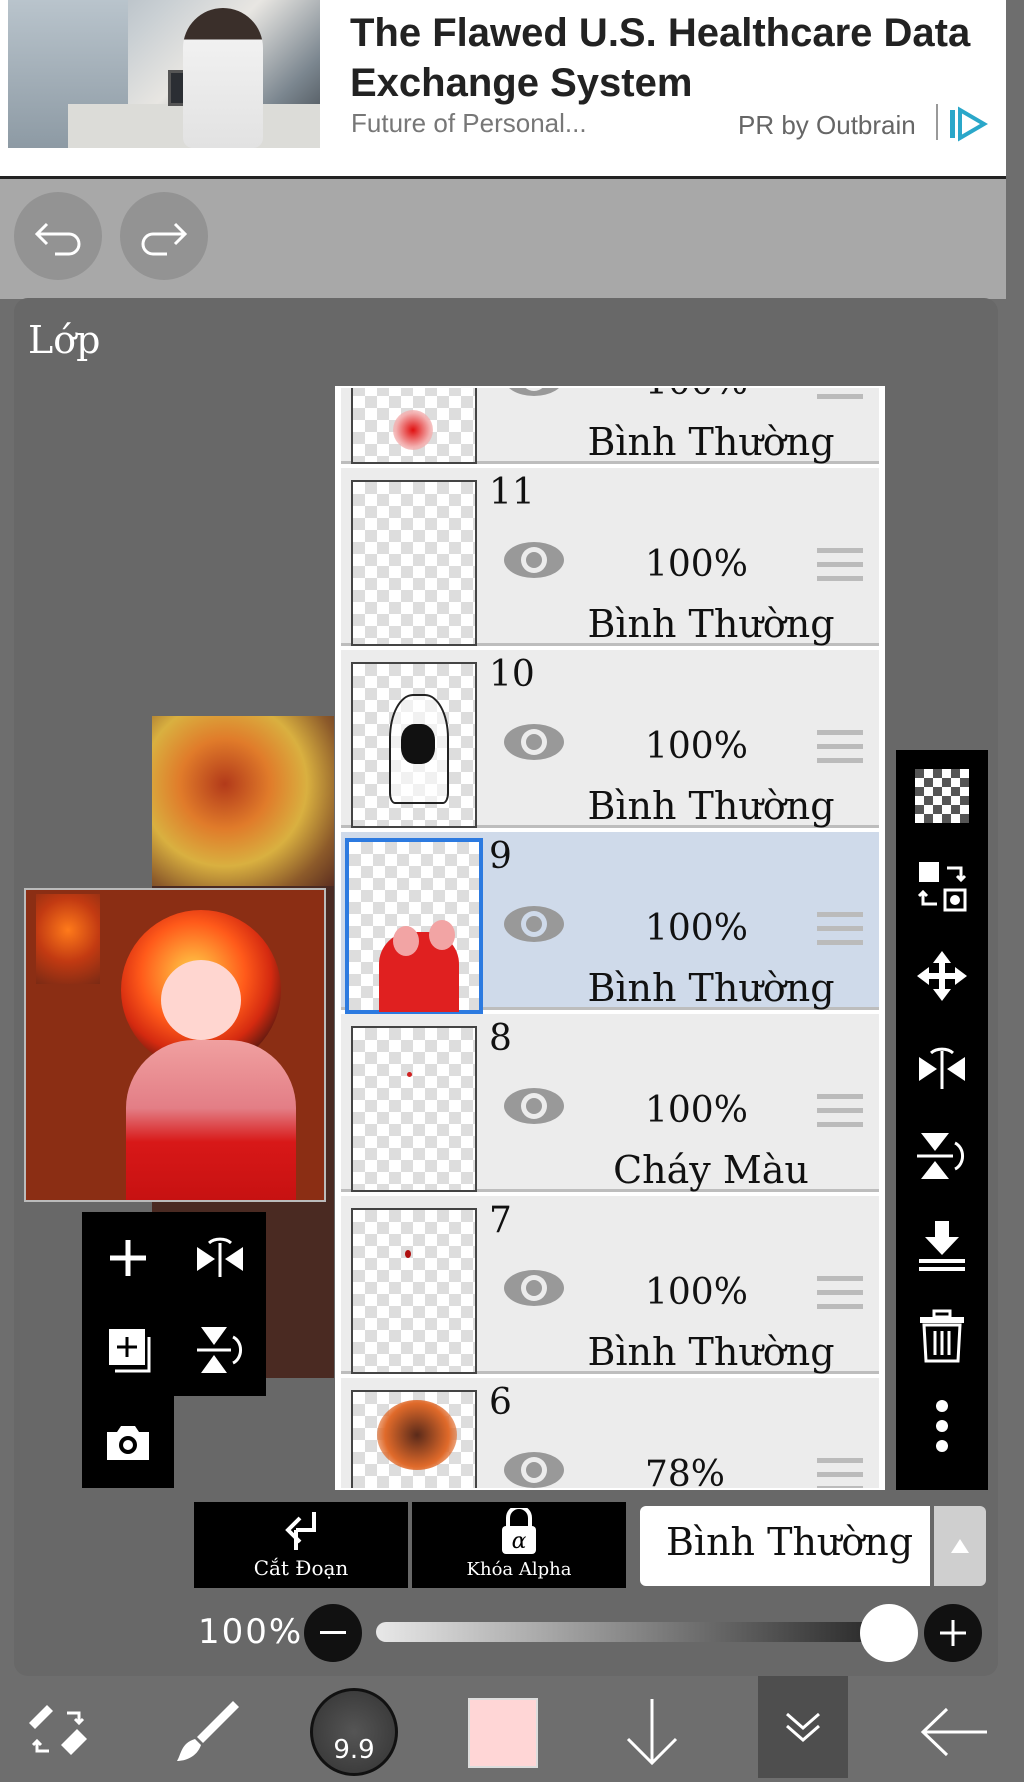  Describe the element at coordinates (889, 1633) in the screenshot. I see `opacity-slider-knob` at that location.